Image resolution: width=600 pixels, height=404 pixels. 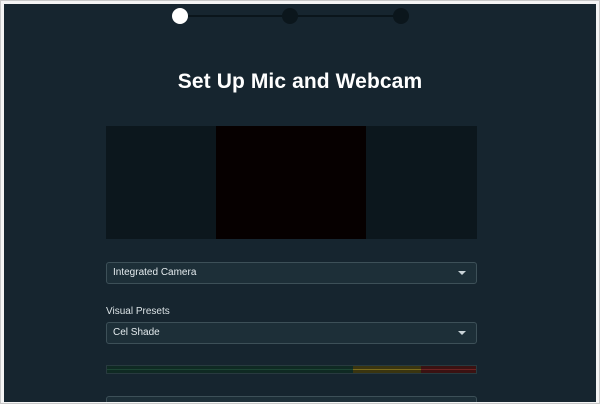 What do you see at coordinates (448, 369) in the screenshot?
I see `meter-mark-red` at bounding box center [448, 369].